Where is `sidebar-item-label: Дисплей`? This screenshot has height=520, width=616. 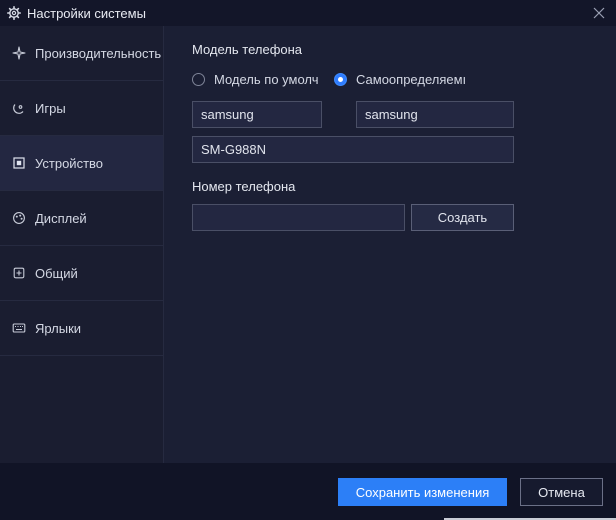 sidebar-item-label: Дисплей is located at coordinates (61, 218).